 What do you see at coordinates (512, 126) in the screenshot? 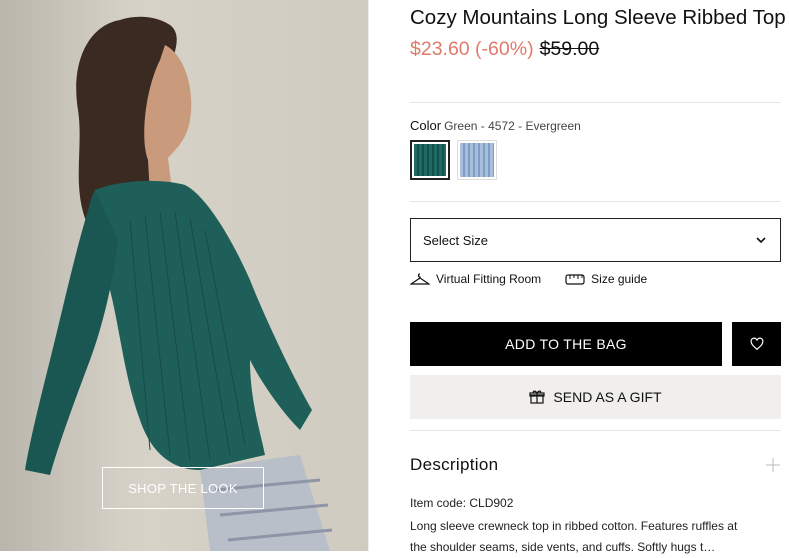
I see `color-value: Green - 4572 - Evergreen` at bounding box center [512, 126].